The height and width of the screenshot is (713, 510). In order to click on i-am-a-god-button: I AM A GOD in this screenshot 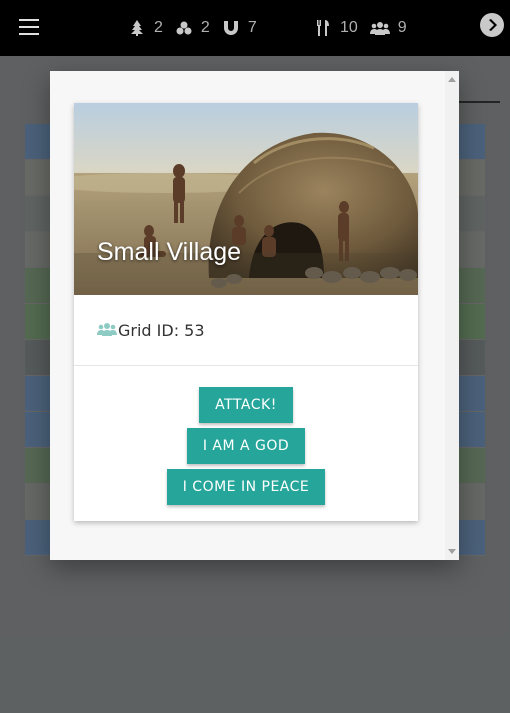, I will do `click(246, 446)`.